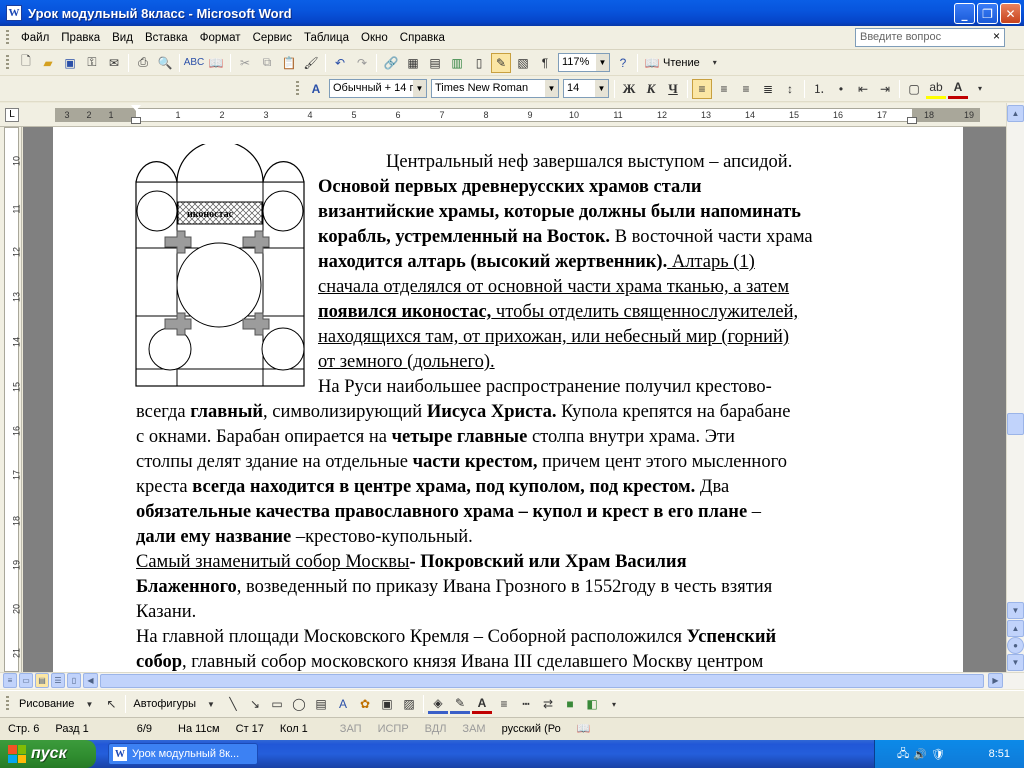 The image size is (1024, 768). What do you see at coordinates (362, 63) in the screenshot?
I see `redo-icon: ↷` at bounding box center [362, 63].